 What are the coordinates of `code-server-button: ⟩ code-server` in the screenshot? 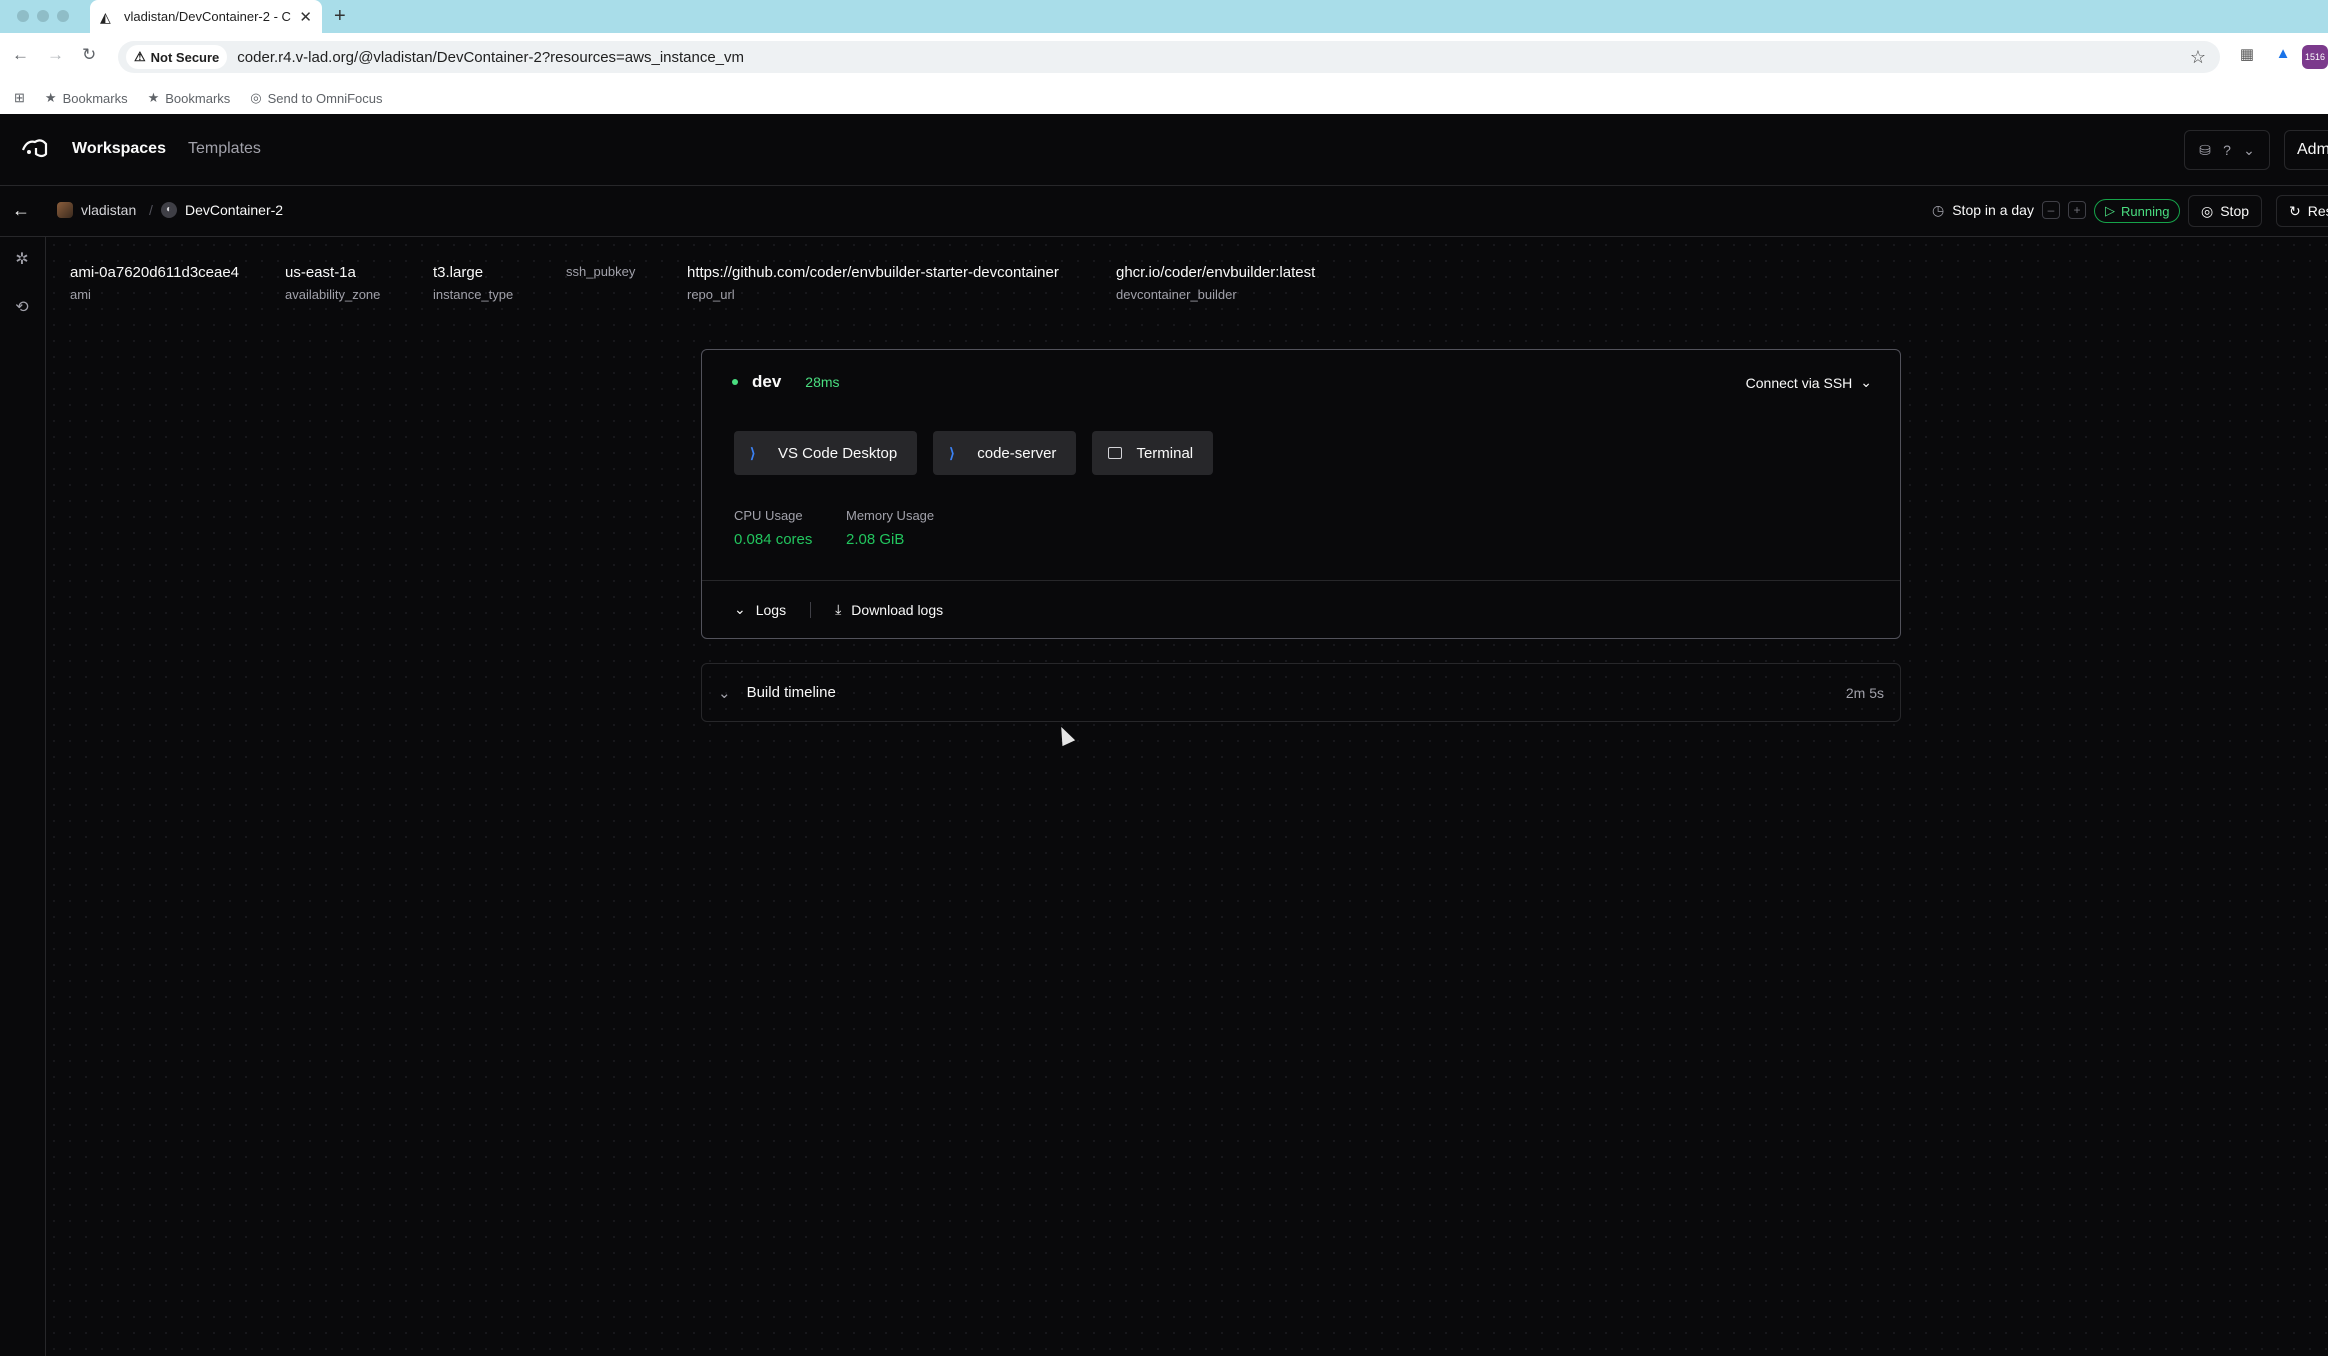 It's located at (1005, 453).